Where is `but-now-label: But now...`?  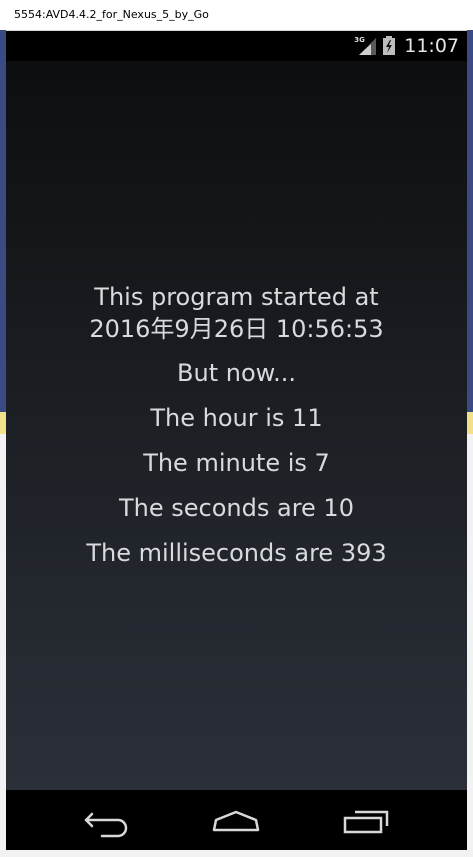 but-now-label: But now... is located at coordinates (236, 373).